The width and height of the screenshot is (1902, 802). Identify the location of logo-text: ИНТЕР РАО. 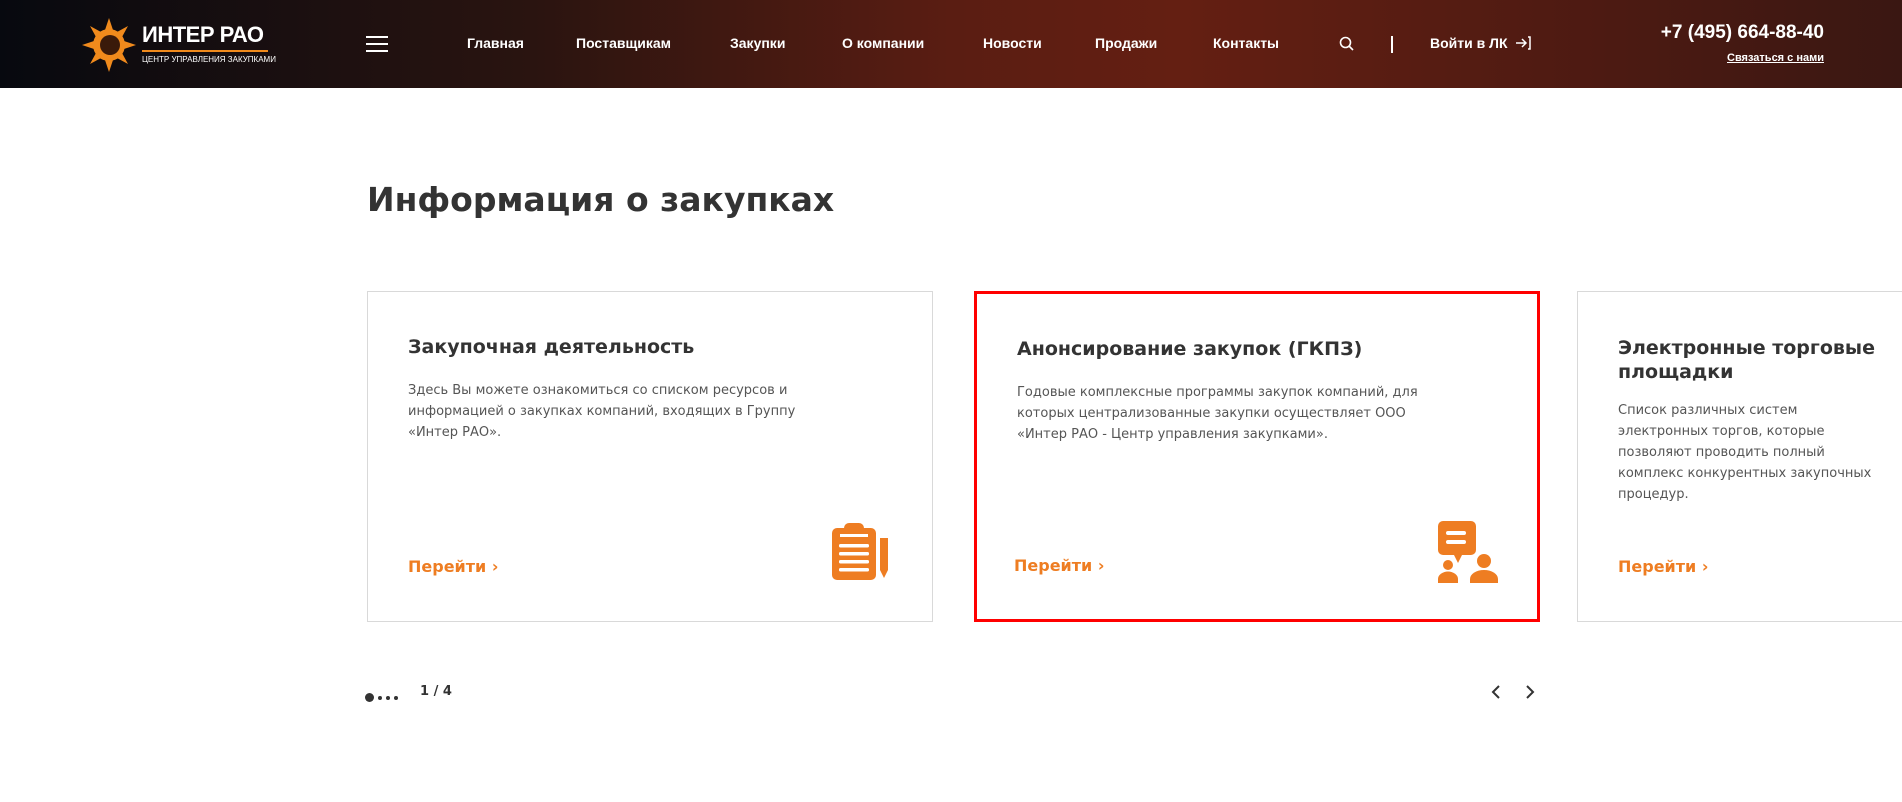
(203, 34).